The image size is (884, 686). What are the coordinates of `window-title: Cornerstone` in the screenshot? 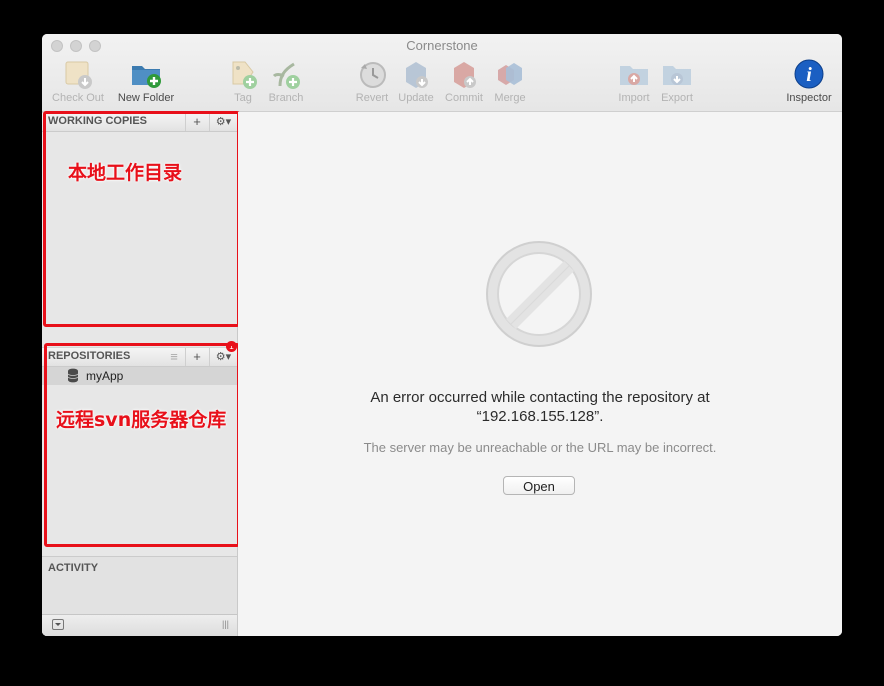 It's located at (442, 45).